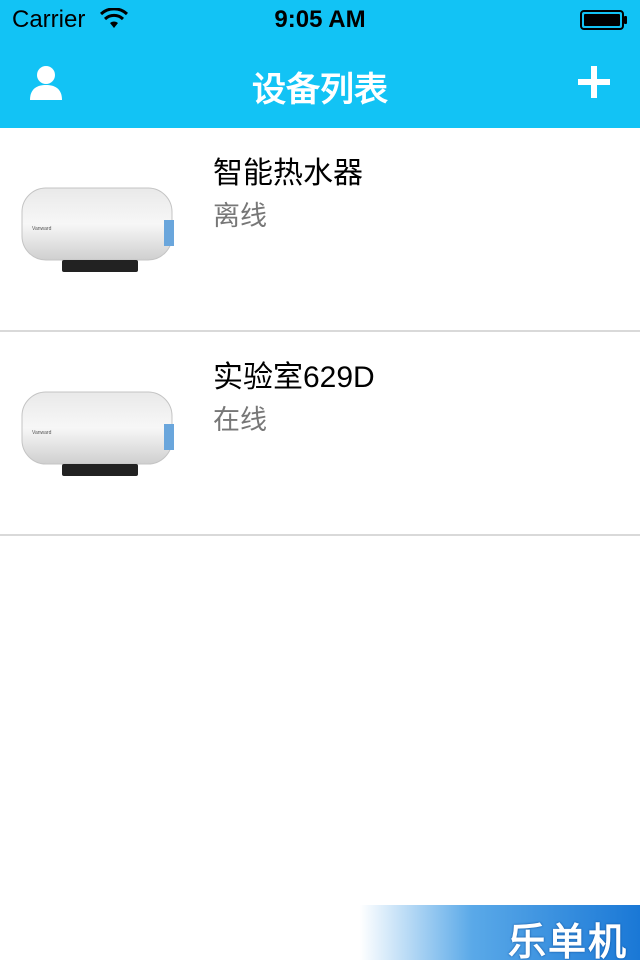  What do you see at coordinates (240, 216) in the screenshot?
I see `device-status: 离线` at bounding box center [240, 216].